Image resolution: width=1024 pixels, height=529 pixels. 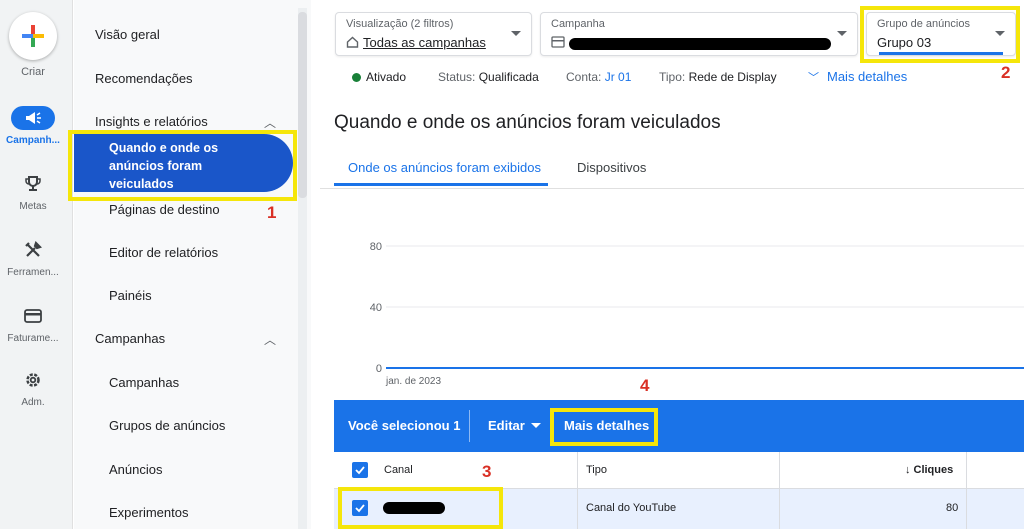 What do you see at coordinates (420, 508) in the screenshot?
I see `highlight-box-row` at bounding box center [420, 508].